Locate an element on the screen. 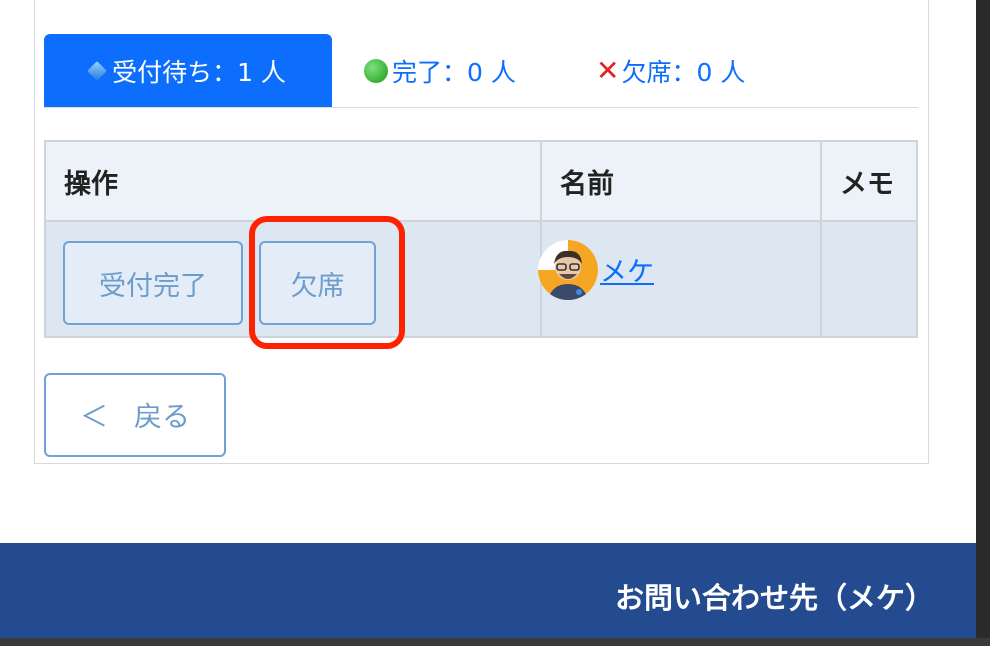 The width and height of the screenshot is (990, 646). red-x-icon: ✕ is located at coordinates (608, 70).